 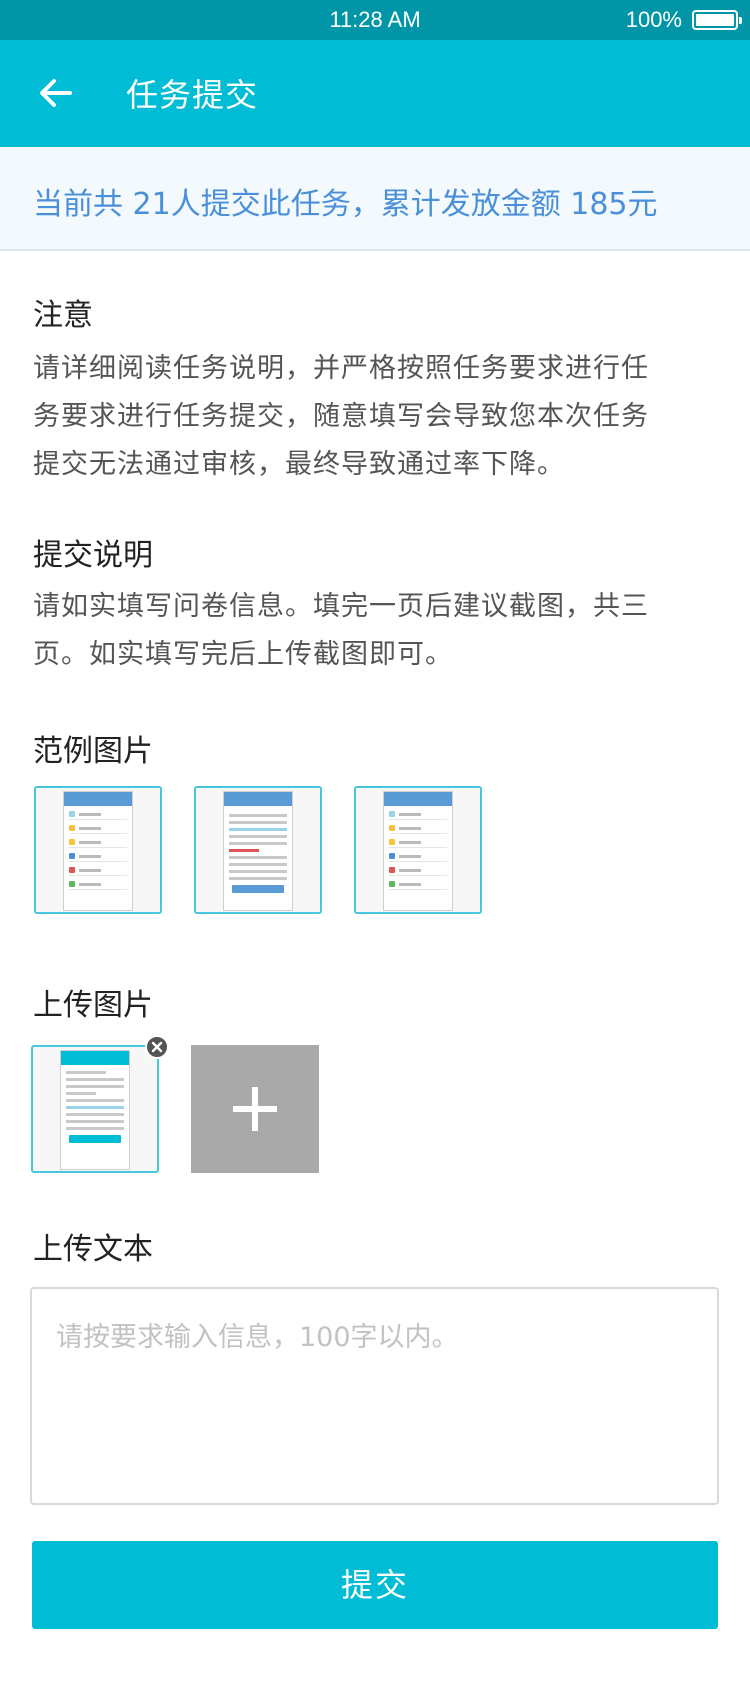 I want to click on instructions-line: 请如实填写问卷信息。填完一页后建议截图，共三, so click(x=341, y=606).